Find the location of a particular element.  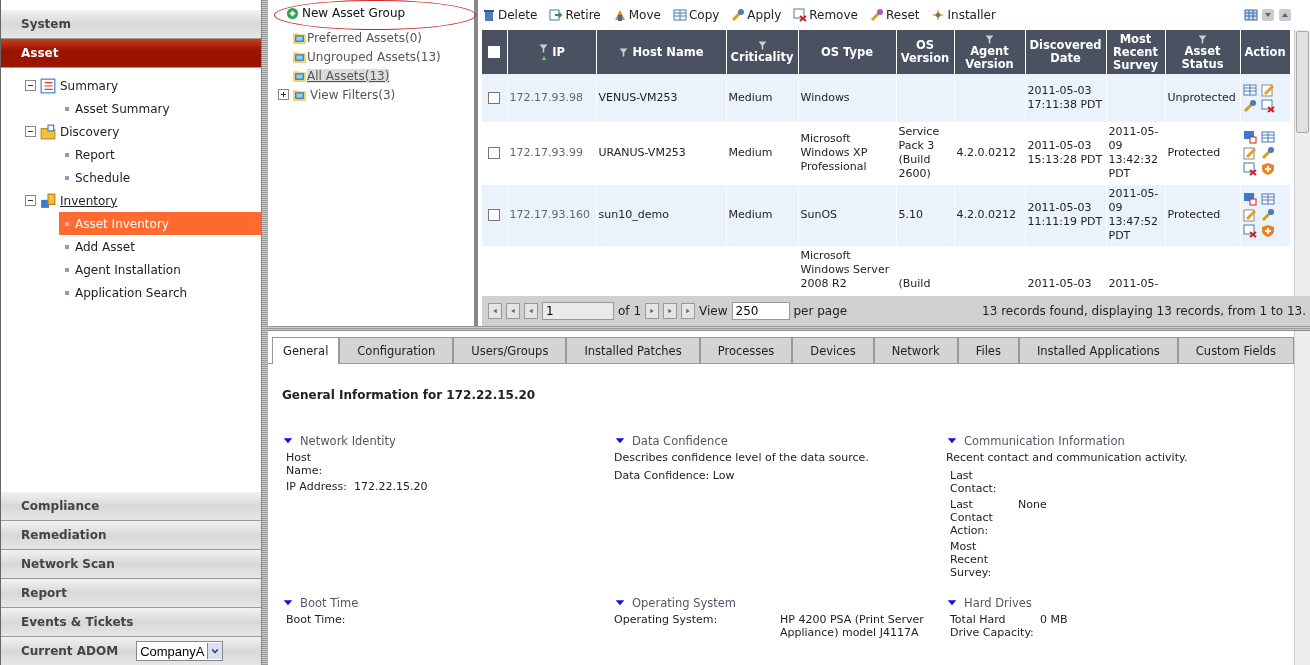

last-page-button is located at coordinates (688, 311).